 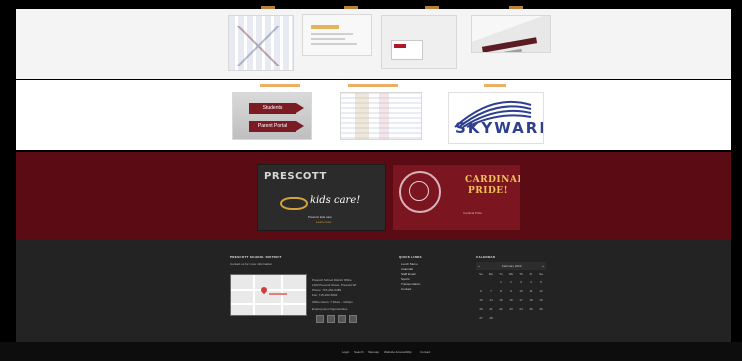 What do you see at coordinates (501, 300) in the screenshot?
I see `calendar-day: 15` at bounding box center [501, 300].